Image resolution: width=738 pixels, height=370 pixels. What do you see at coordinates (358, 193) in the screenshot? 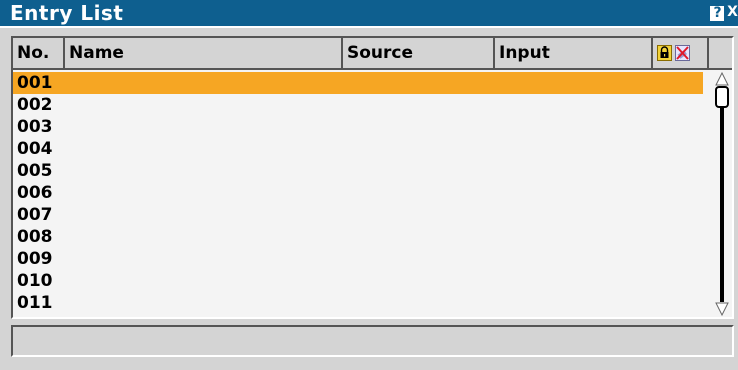
I see `table-row: 006` at bounding box center [358, 193].